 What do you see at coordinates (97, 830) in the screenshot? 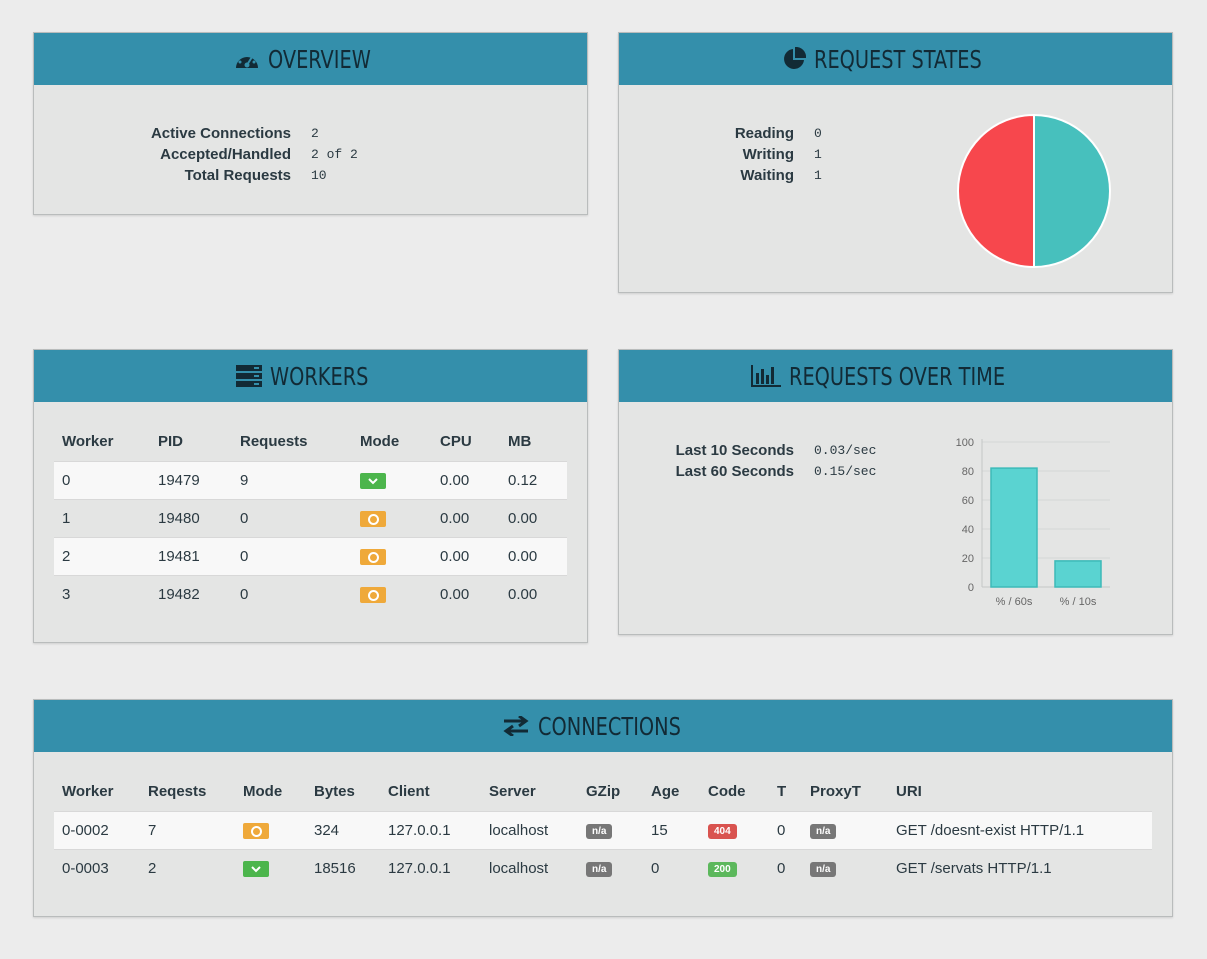
I see `cell-worker: 0-0002` at bounding box center [97, 830].